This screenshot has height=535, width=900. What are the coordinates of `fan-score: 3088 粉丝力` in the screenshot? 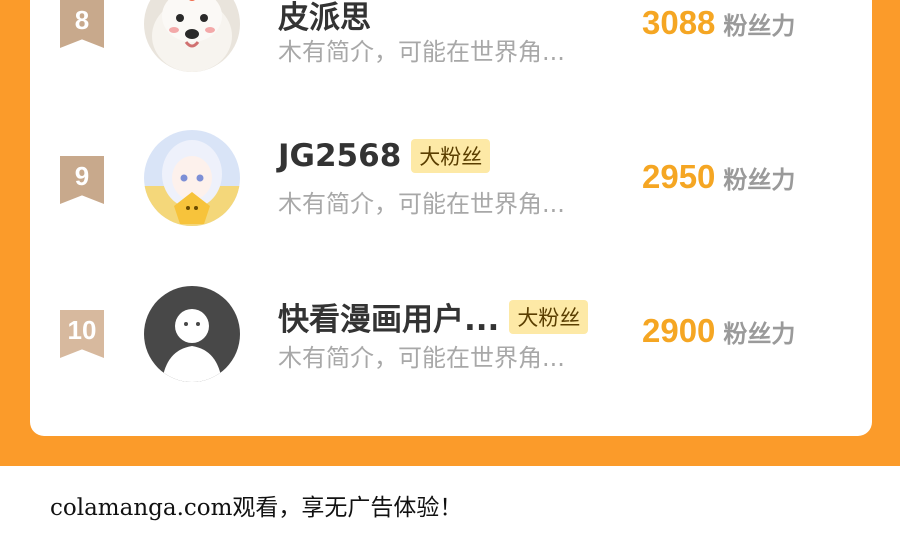 It's located at (718, 23).